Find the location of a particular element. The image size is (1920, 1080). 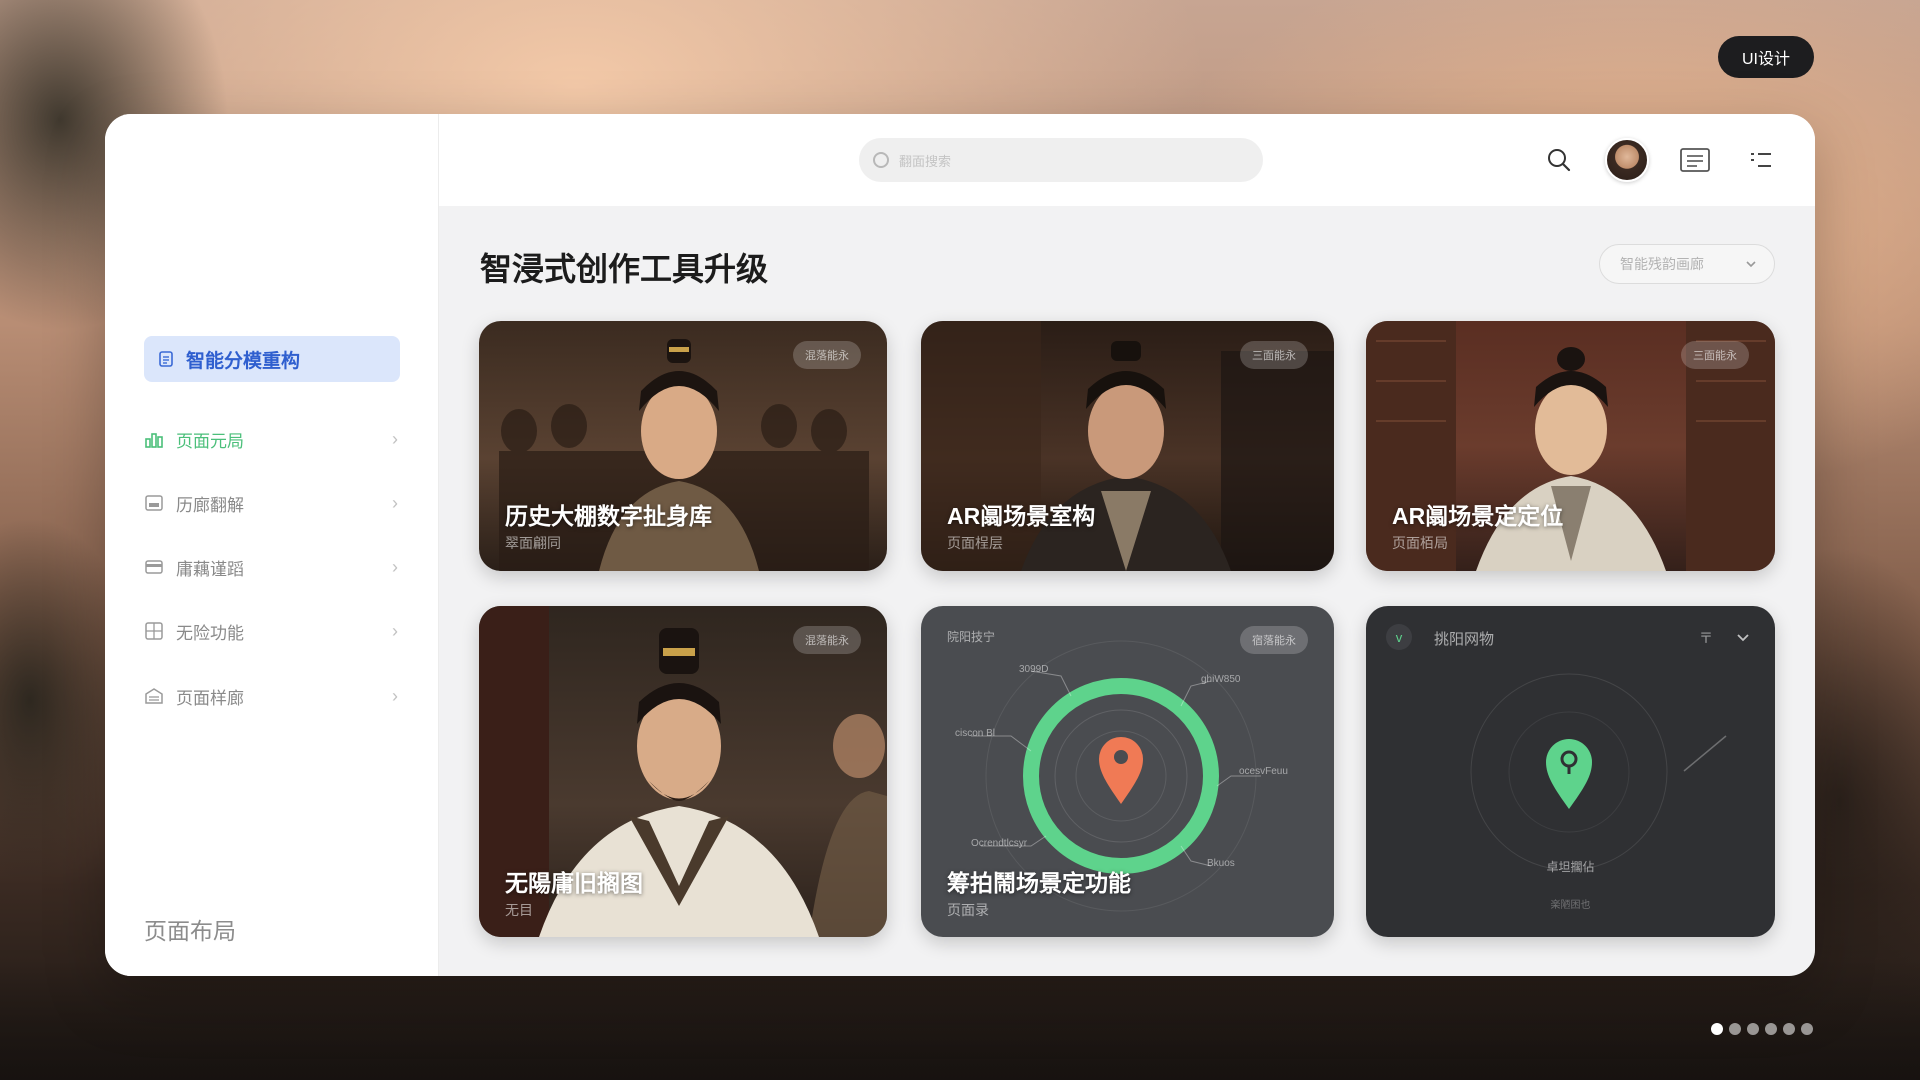

top-icons is located at coordinates (1660, 160).